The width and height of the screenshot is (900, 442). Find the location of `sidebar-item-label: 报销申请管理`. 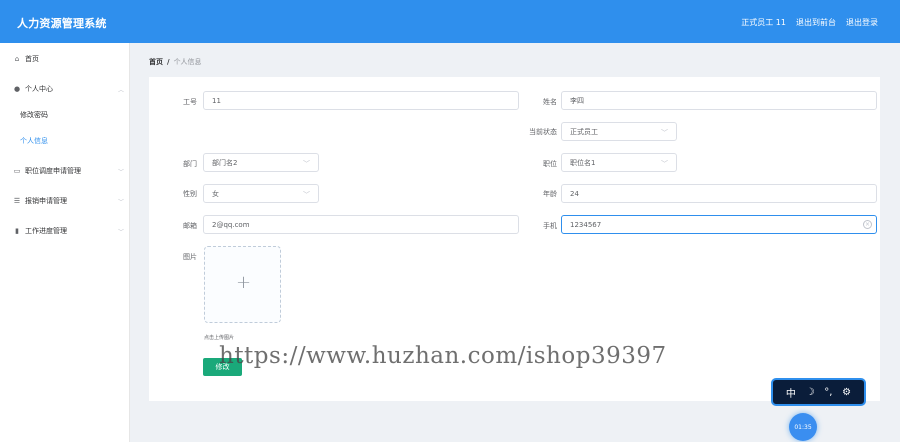

sidebar-item-label: 报销申请管理 is located at coordinates (46, 201).